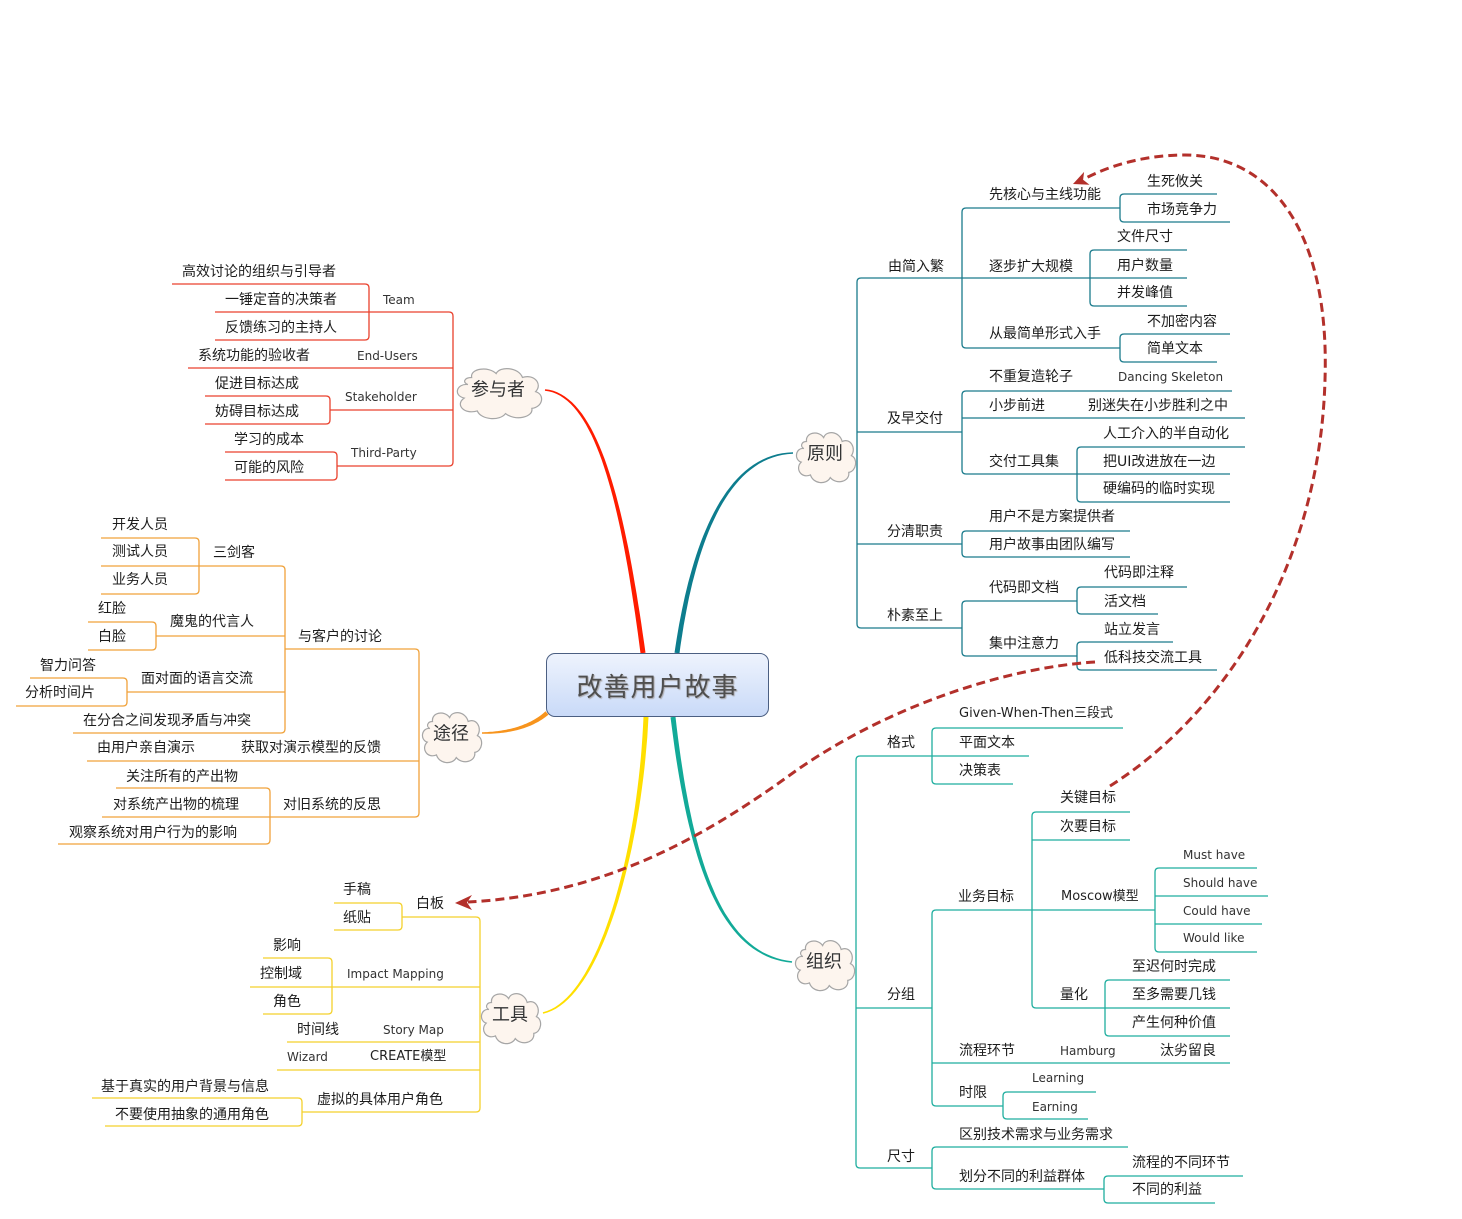 The width and height of the screenshot is (1462, 1219). I want to click on subtopic-l4: 人工介入的半自动化, so click(1166, 434).